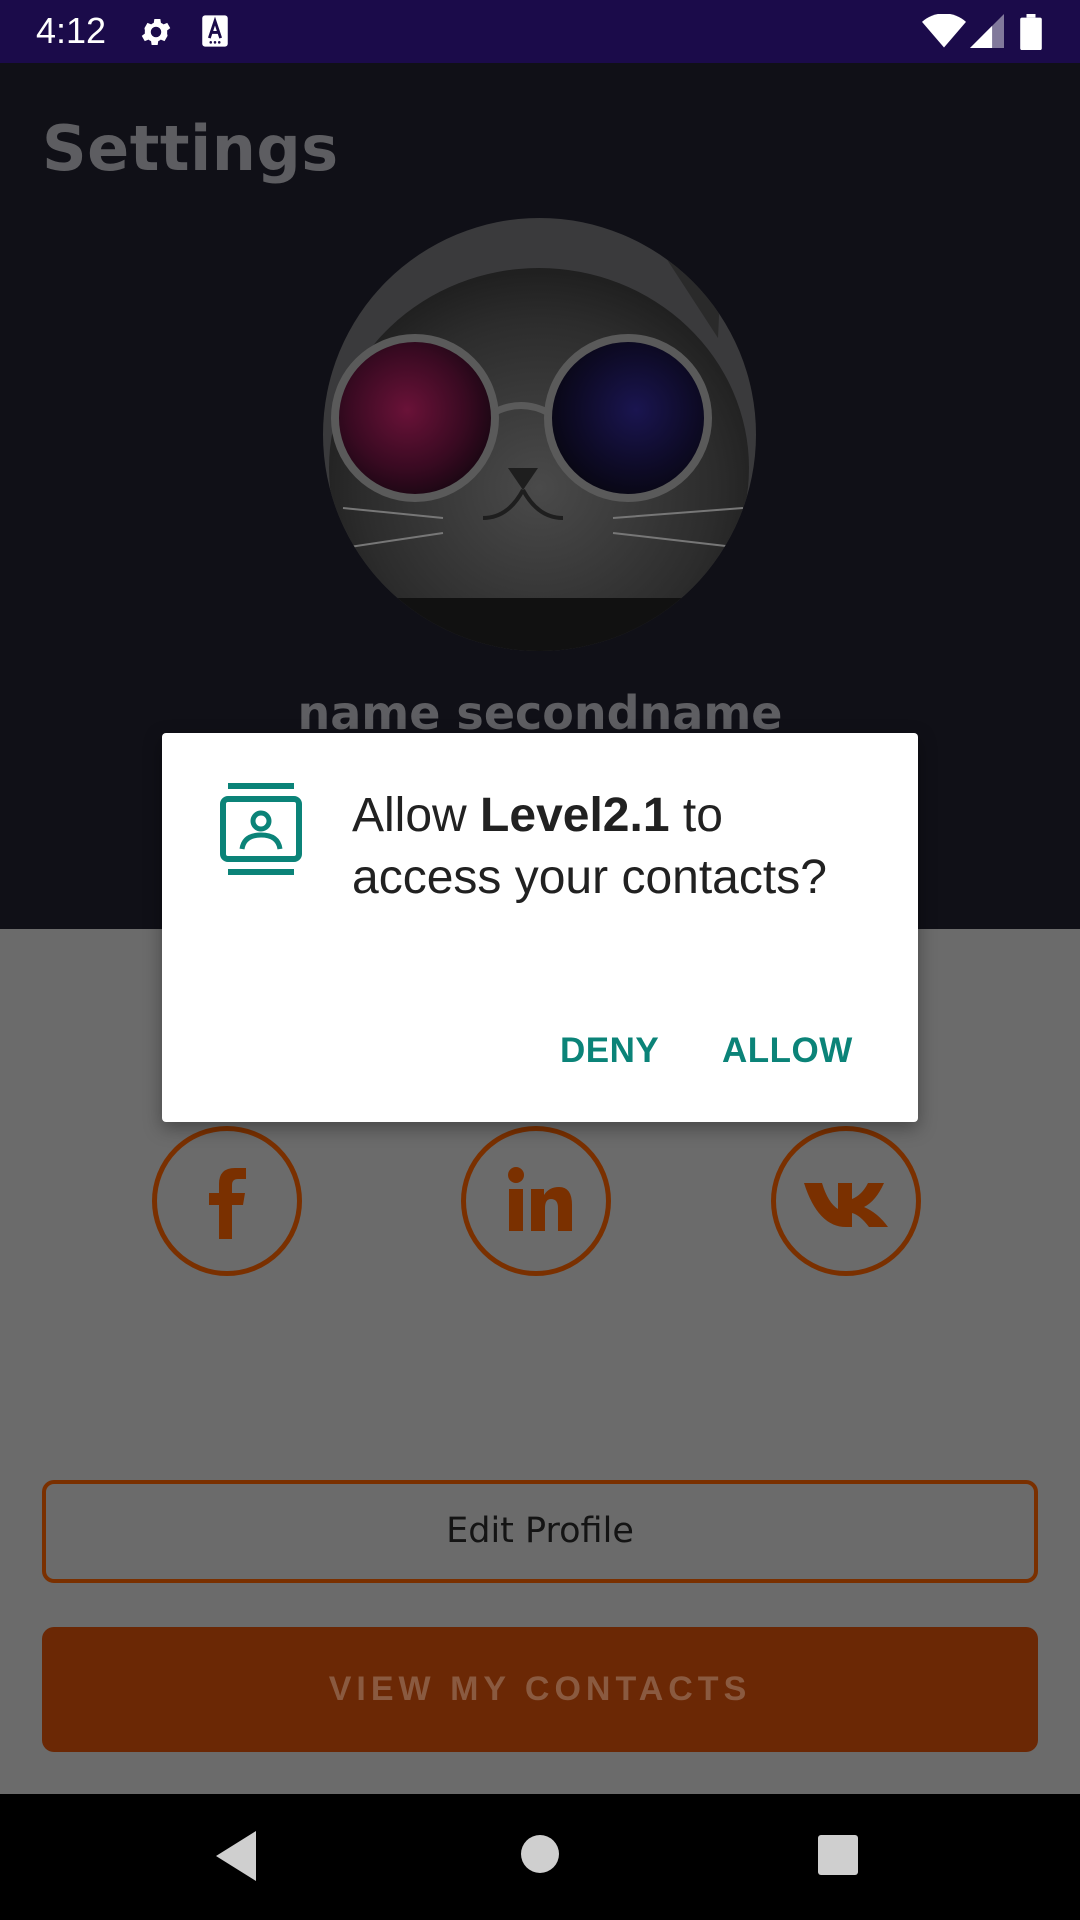  Describe the element at coordinates (787, 1051) in the screenshot. I see `allow-button: ALLOW` at that location.